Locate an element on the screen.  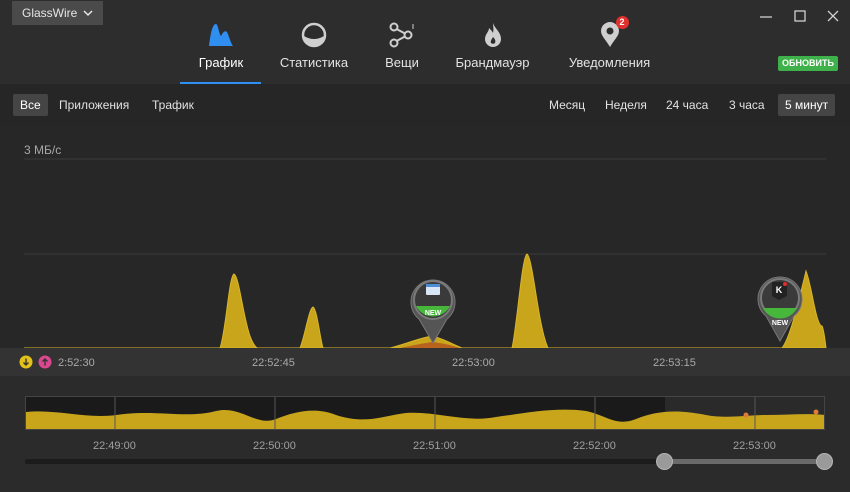
range-3h: 3 часа is located at coordinates (747, 105).